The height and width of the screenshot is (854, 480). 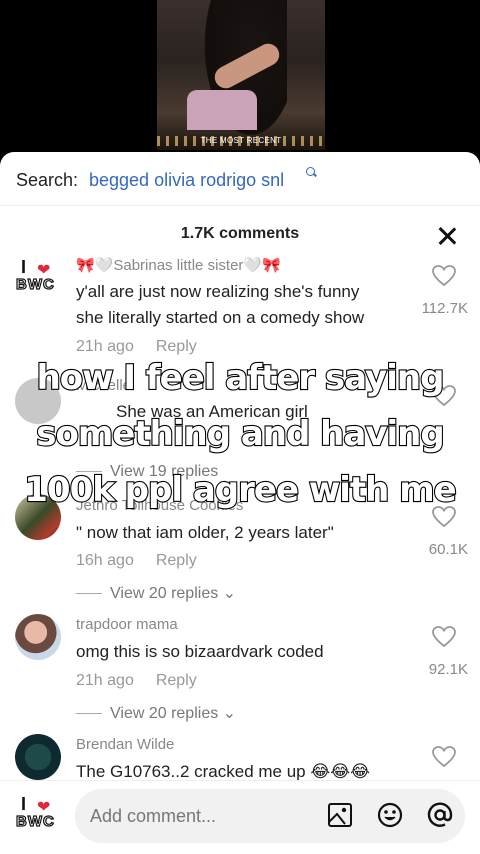 I want to click on comment-text: omg this is so bizaardvark coded, so click(x=200, y=651).